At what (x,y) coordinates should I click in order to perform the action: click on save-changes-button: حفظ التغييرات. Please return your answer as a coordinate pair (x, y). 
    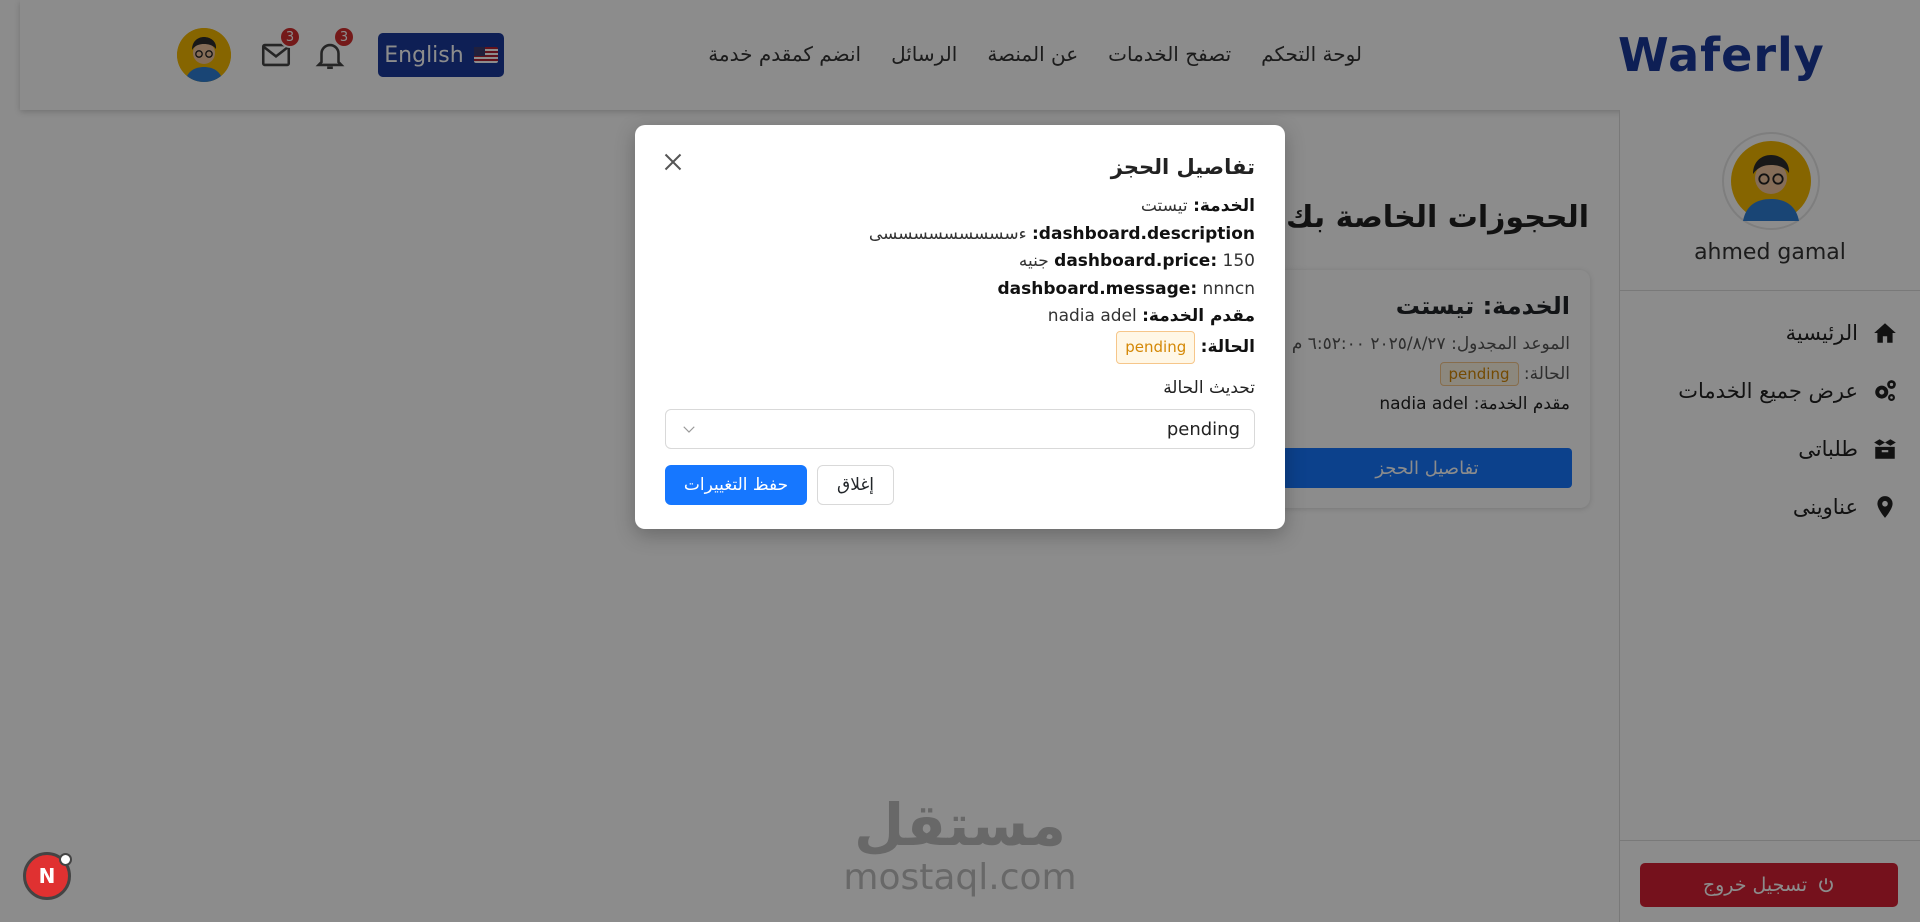
    Looking at the image, I should click on (736, 485).